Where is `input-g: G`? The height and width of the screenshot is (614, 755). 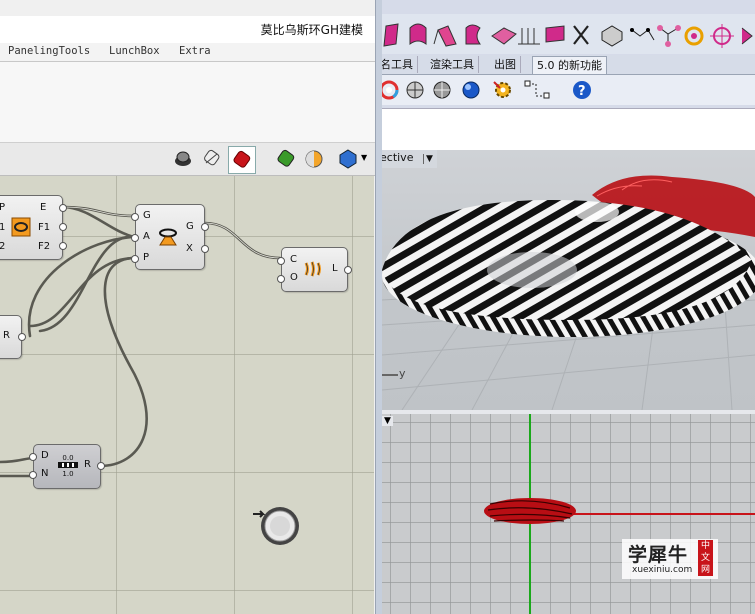 input-g: G is located at coordinates (147, 215).